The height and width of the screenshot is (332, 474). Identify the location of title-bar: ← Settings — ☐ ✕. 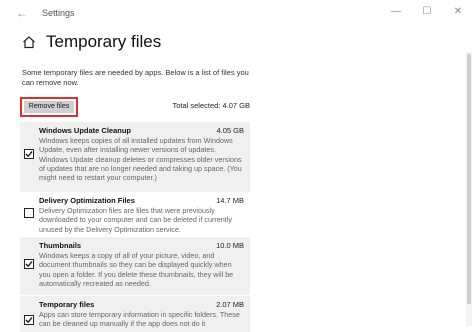
(237, 14).